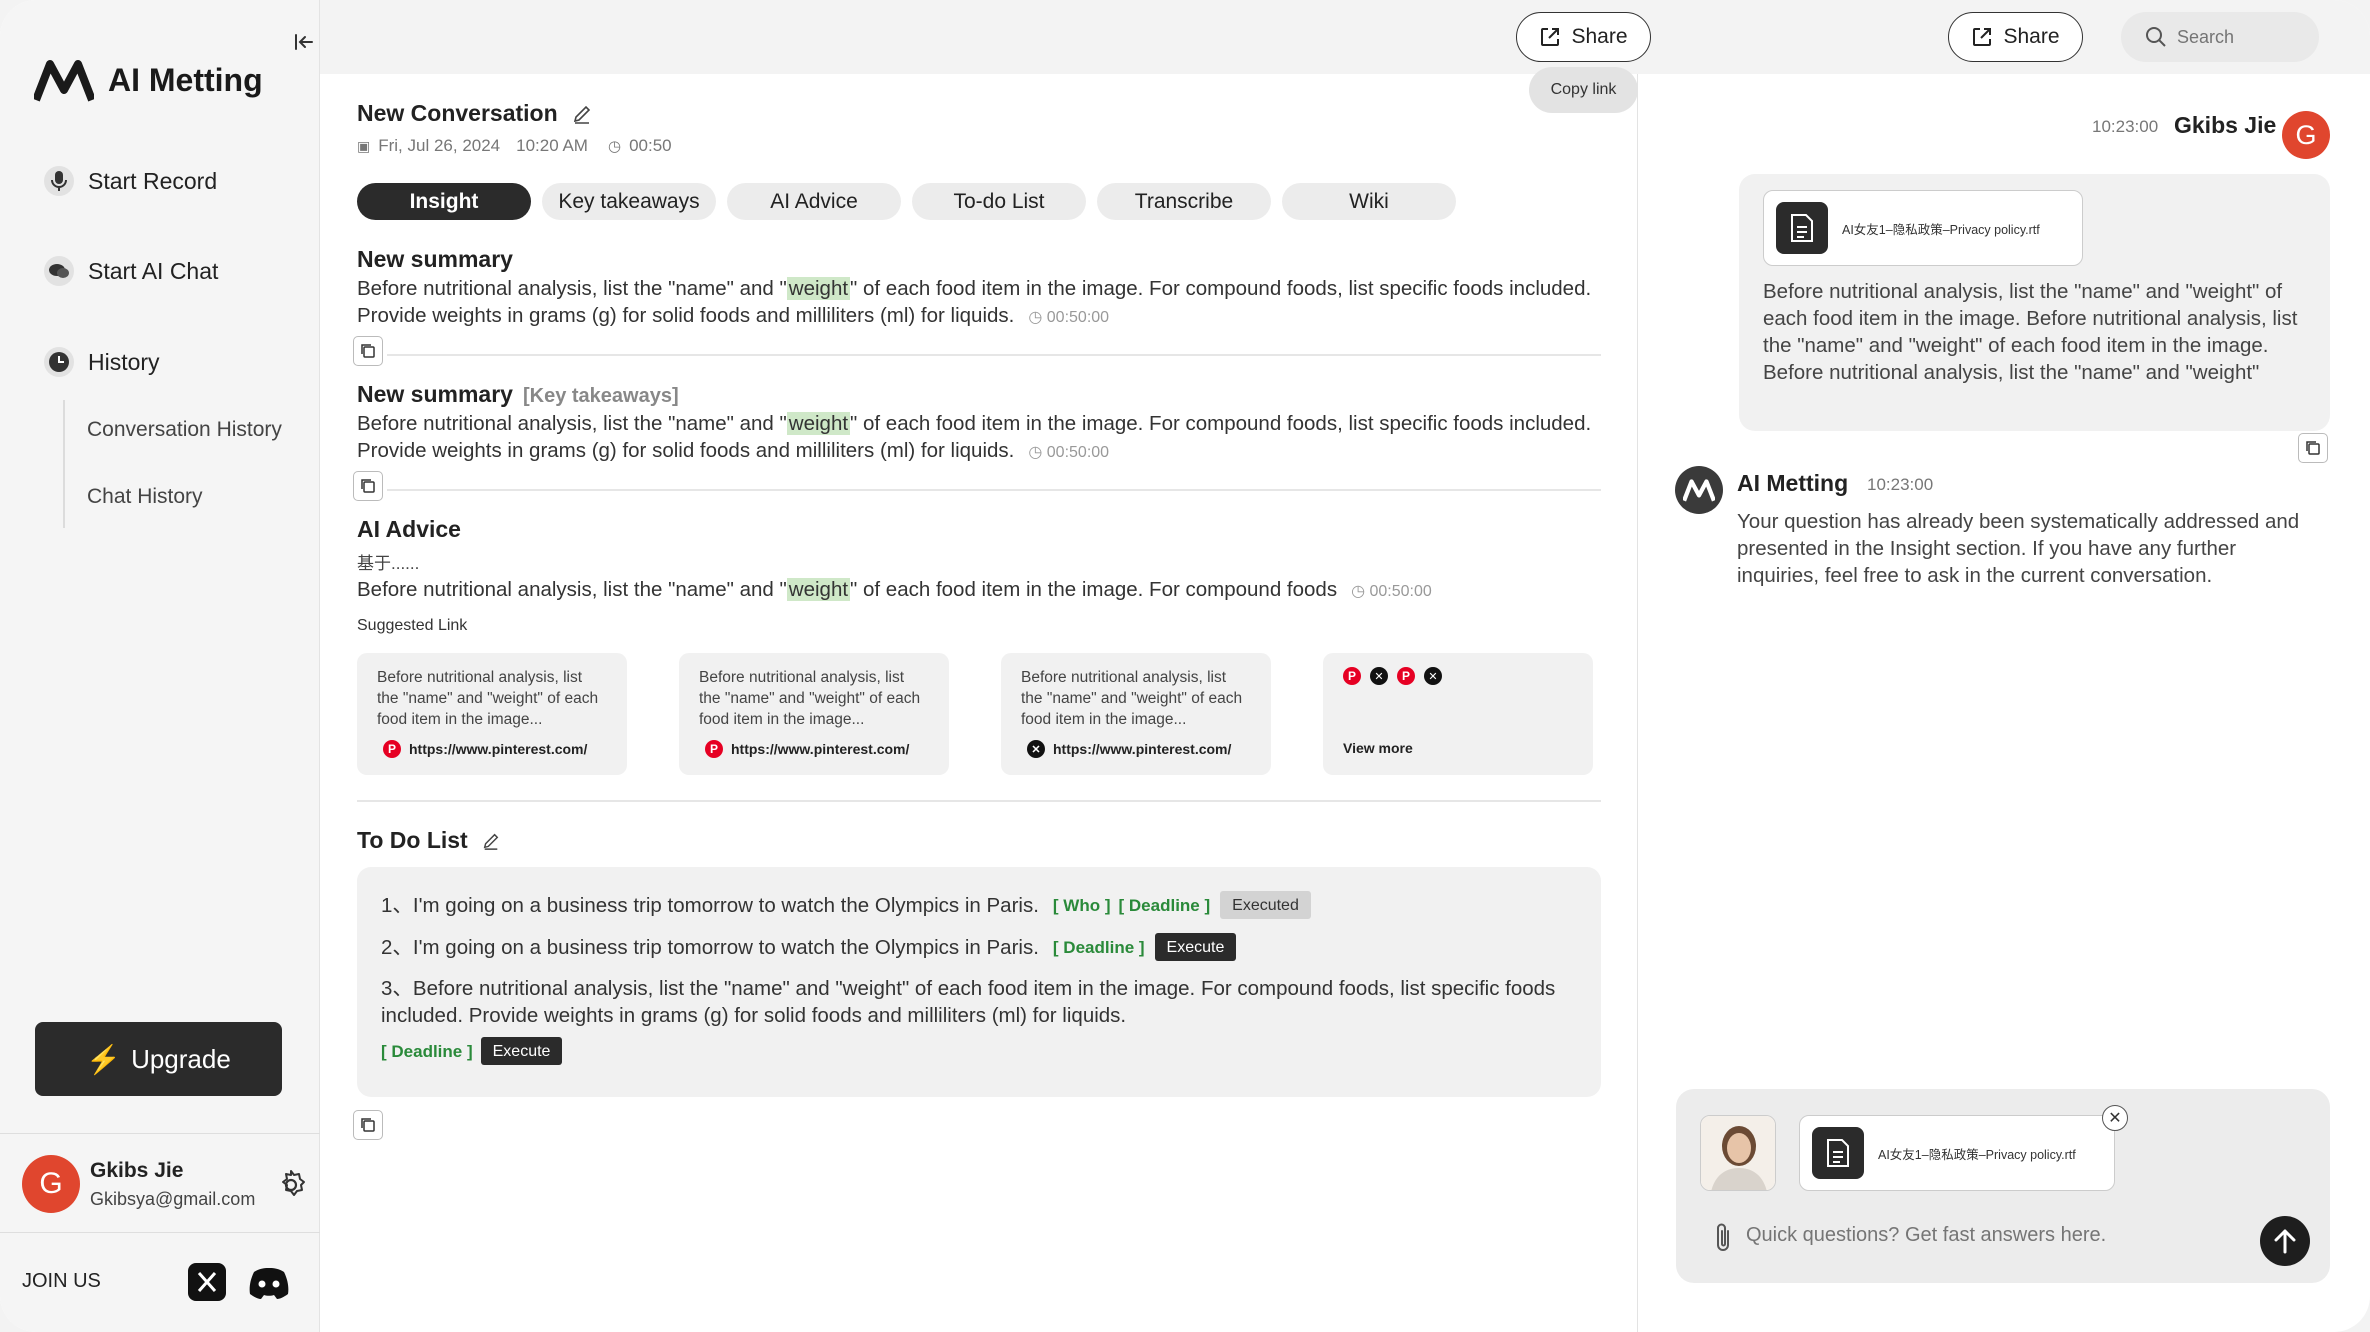 The image size is (2370, 1332). I want to click on chat-icon, so click(59, 271).